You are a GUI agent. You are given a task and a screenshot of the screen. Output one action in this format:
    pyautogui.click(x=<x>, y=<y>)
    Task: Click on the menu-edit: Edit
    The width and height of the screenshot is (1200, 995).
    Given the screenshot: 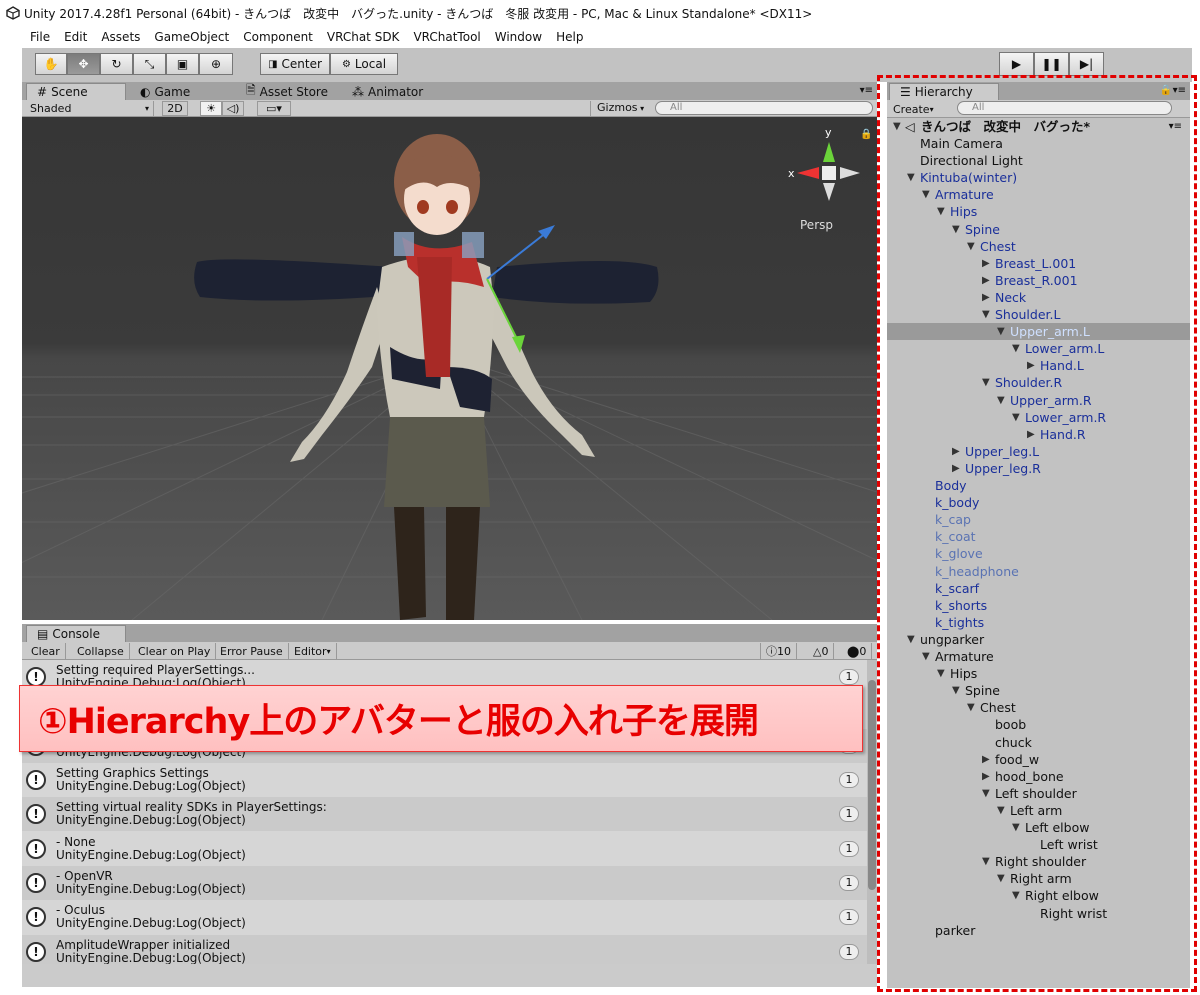 What is the action you would take?
    pyautogui.click(x=75, y=37)
    